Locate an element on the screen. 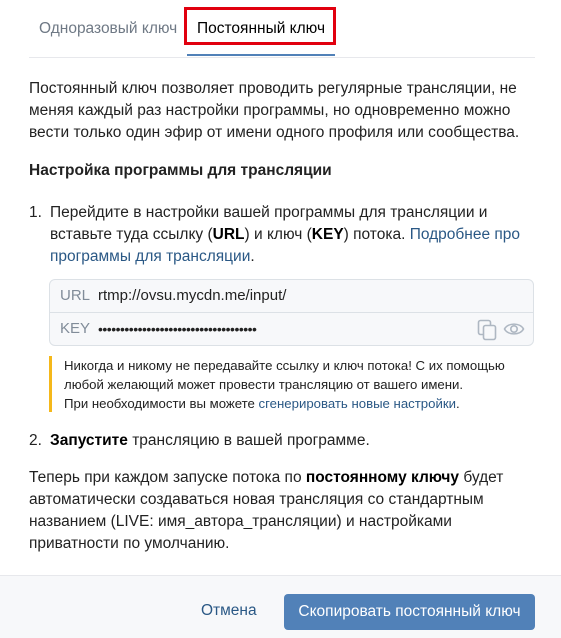  warning-end: . is located at coordinates (457, 403).